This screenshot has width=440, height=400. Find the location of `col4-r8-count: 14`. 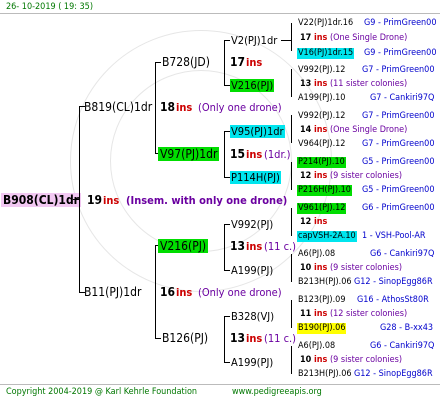

col4-r8-count: 14 is located at coordinates (306, 130).